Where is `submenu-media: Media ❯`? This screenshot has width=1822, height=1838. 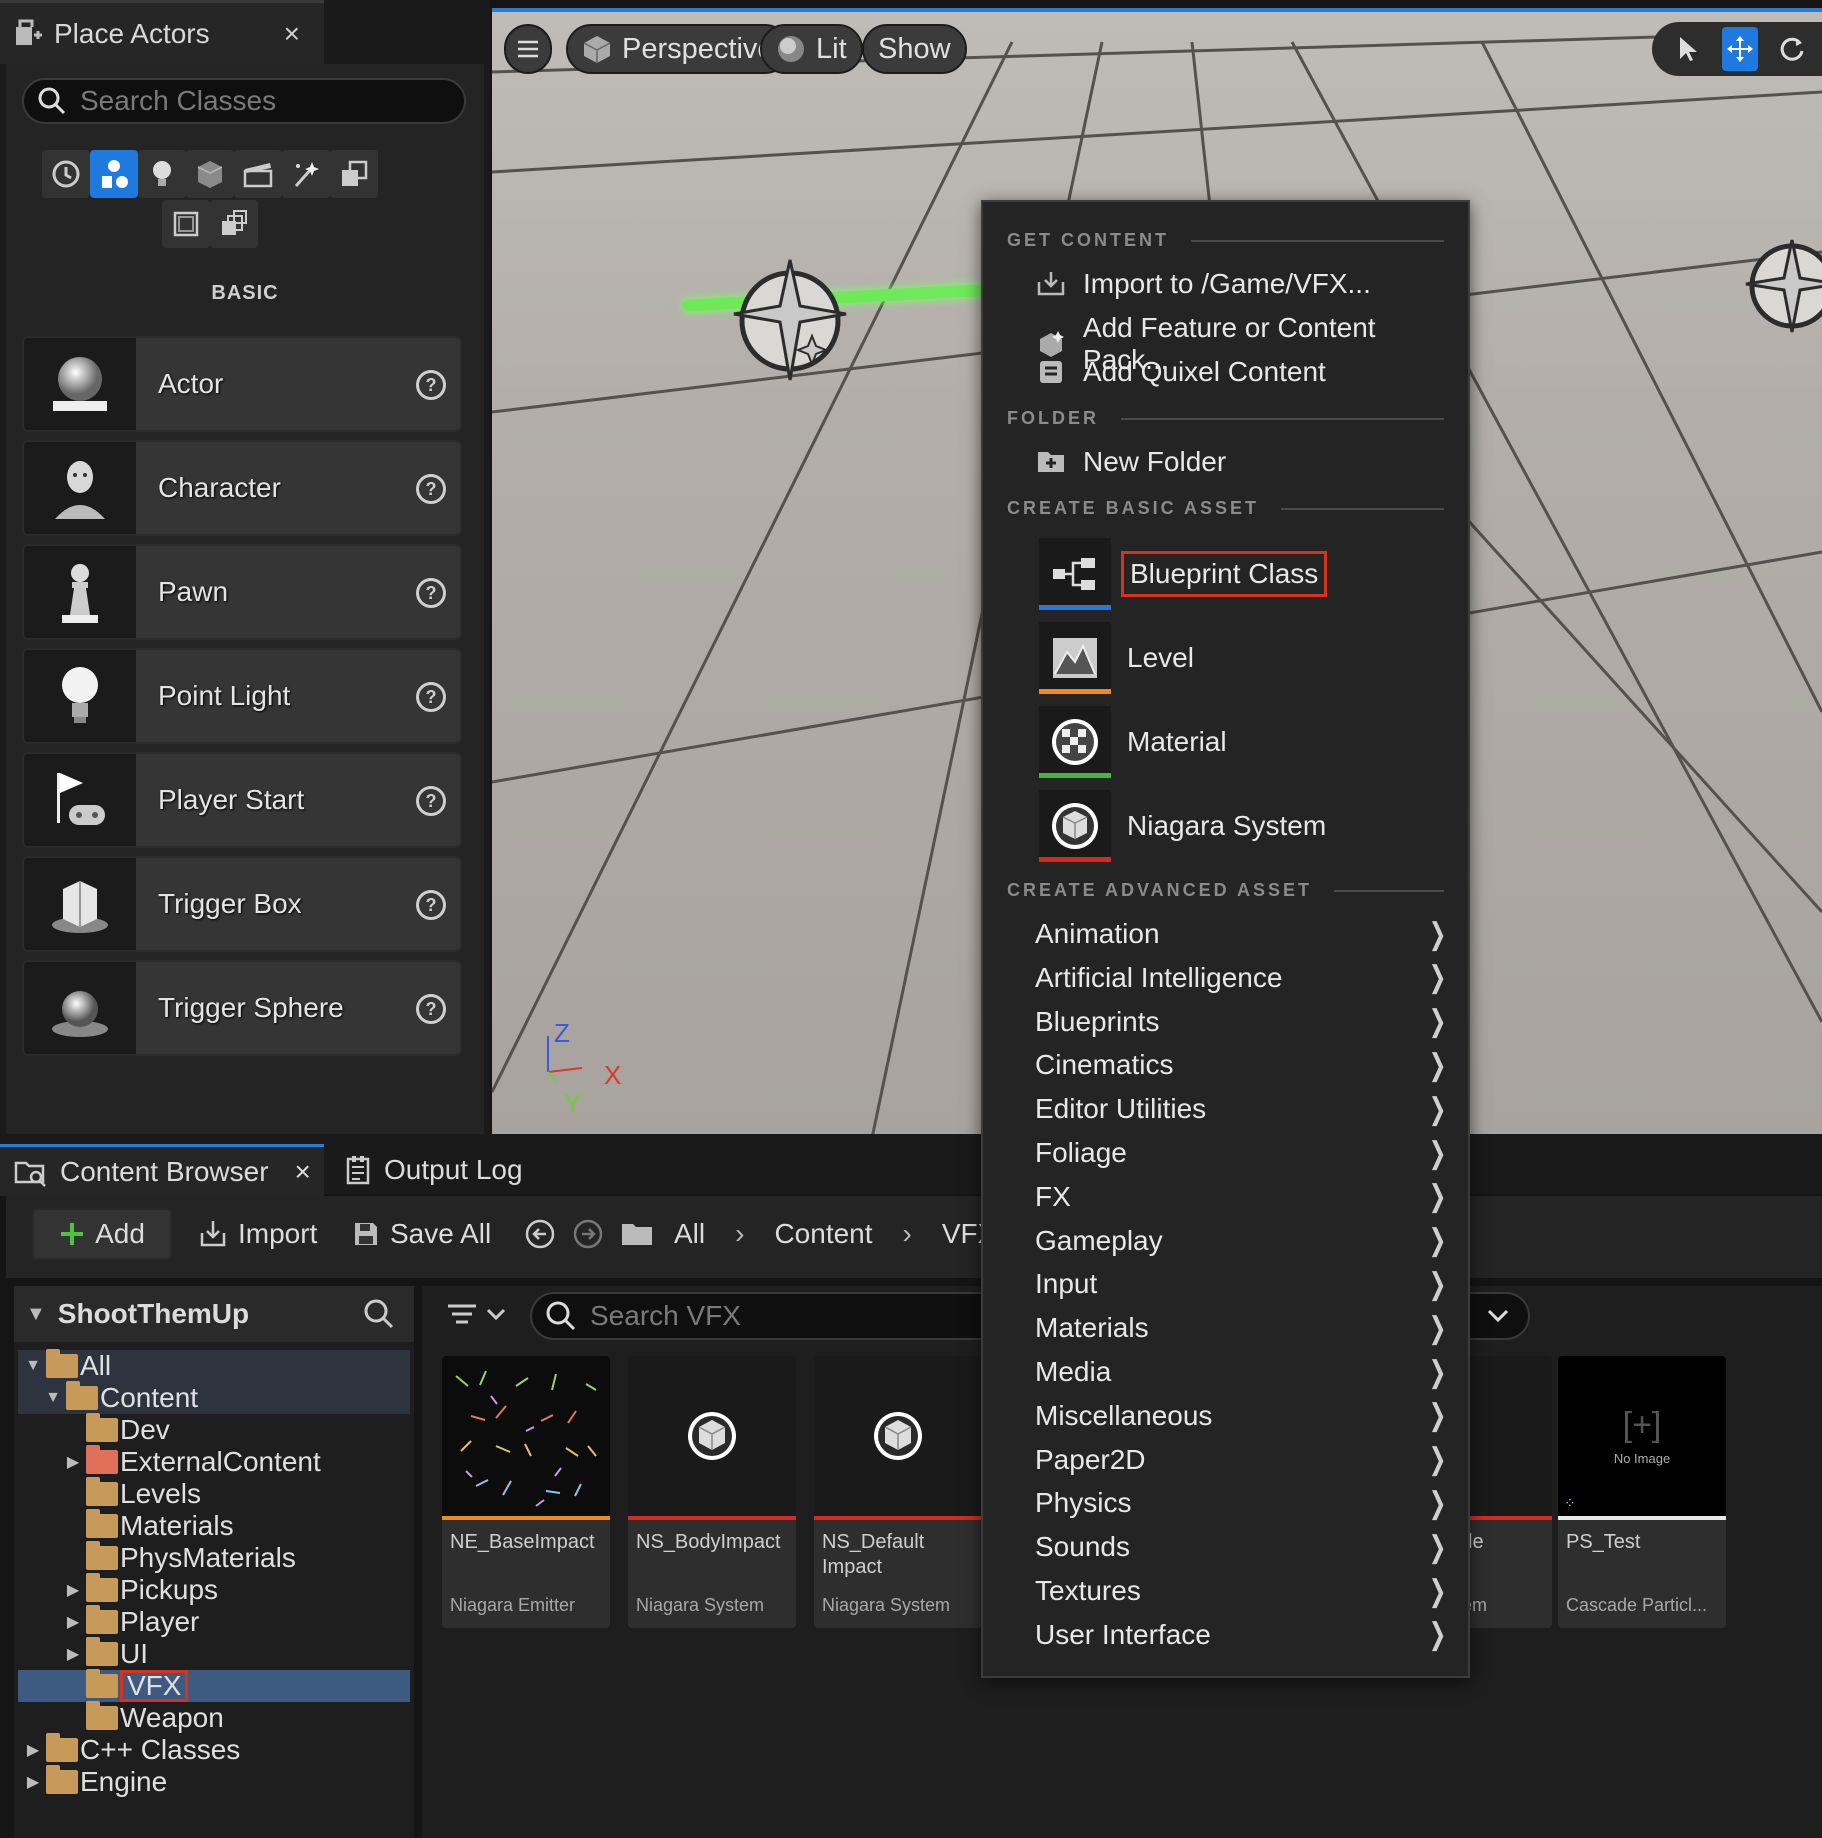 submenu-media: Media ❯ is located at coordinates (1242, 1372).